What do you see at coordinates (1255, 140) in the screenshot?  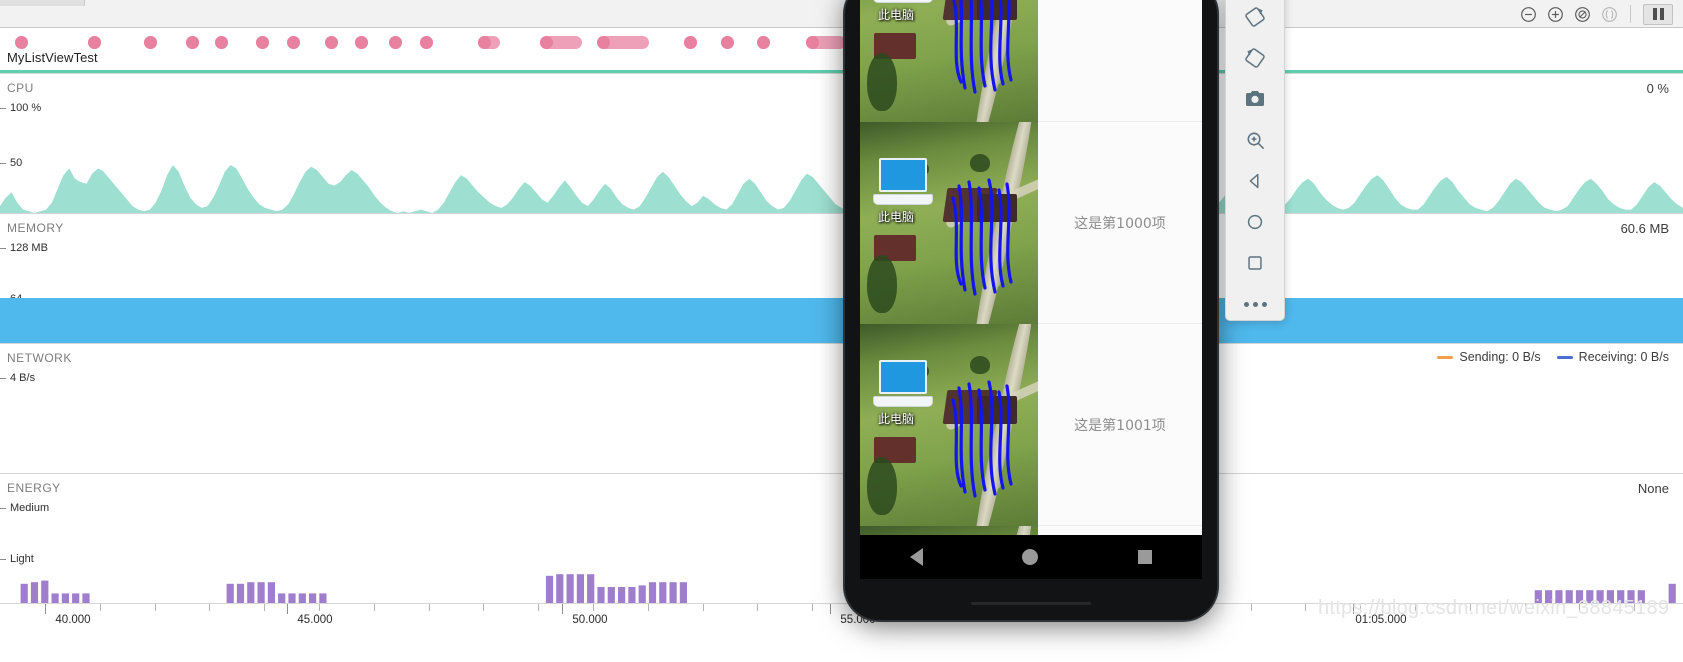 I see `zoom-icon` at bounding box center [1255, 140].